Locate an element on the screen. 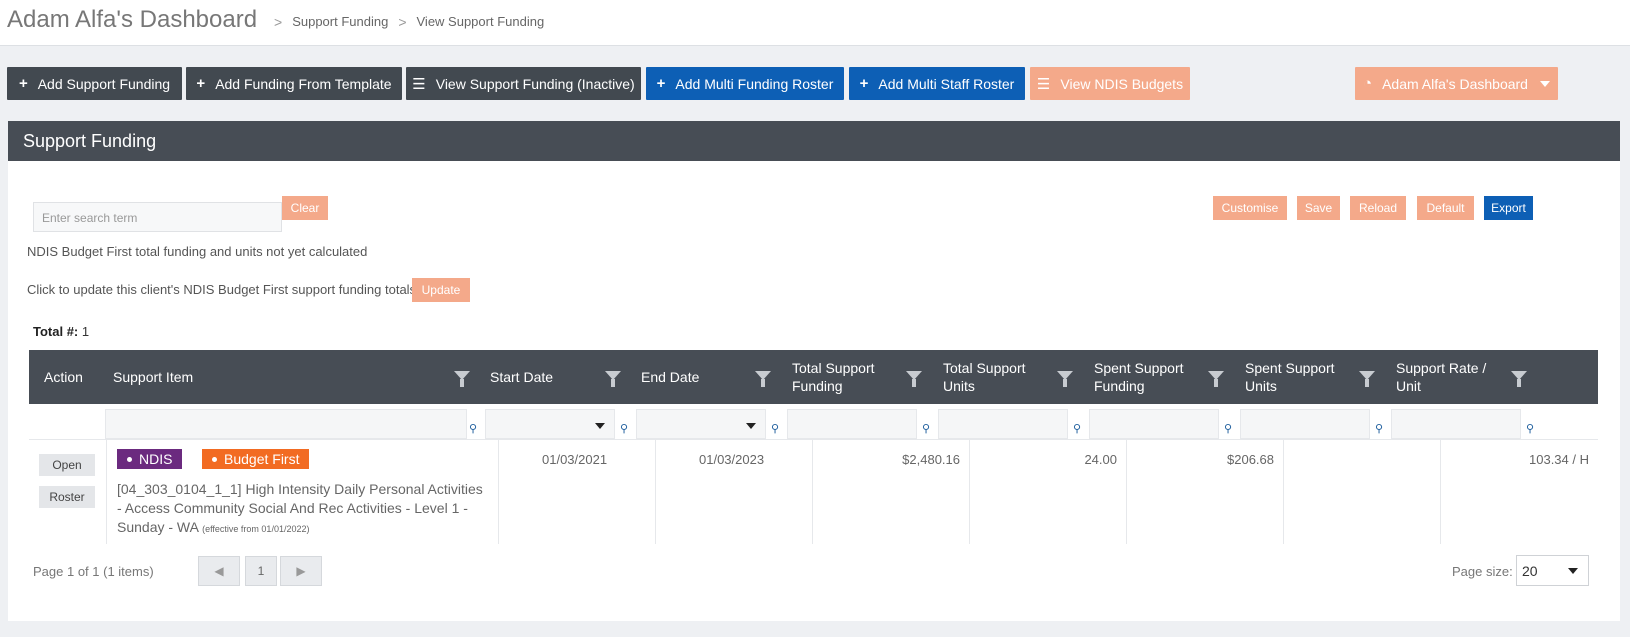 The image size is (1630, 637). filter-total-units-input is located at coordinates (1003, 424).